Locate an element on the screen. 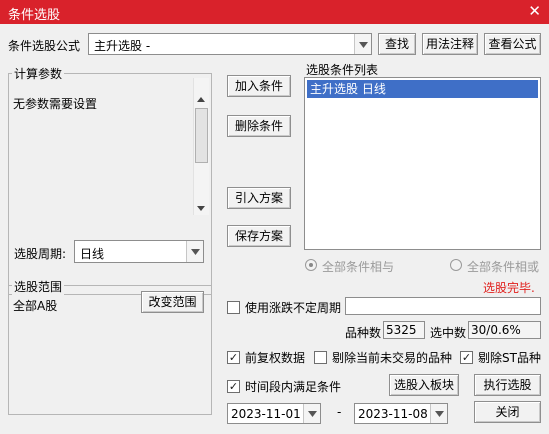  view-formula-button: 查看公式 is located at coordinates (512, 44).